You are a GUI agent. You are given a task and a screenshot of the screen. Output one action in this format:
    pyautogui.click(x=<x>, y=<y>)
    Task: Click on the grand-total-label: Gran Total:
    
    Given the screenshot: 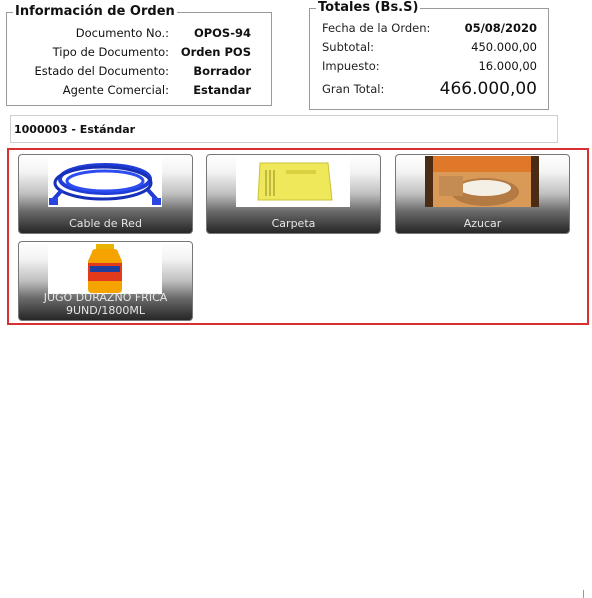 What is the action you would take?
    pyautogui.click(x=353, y=89)
    